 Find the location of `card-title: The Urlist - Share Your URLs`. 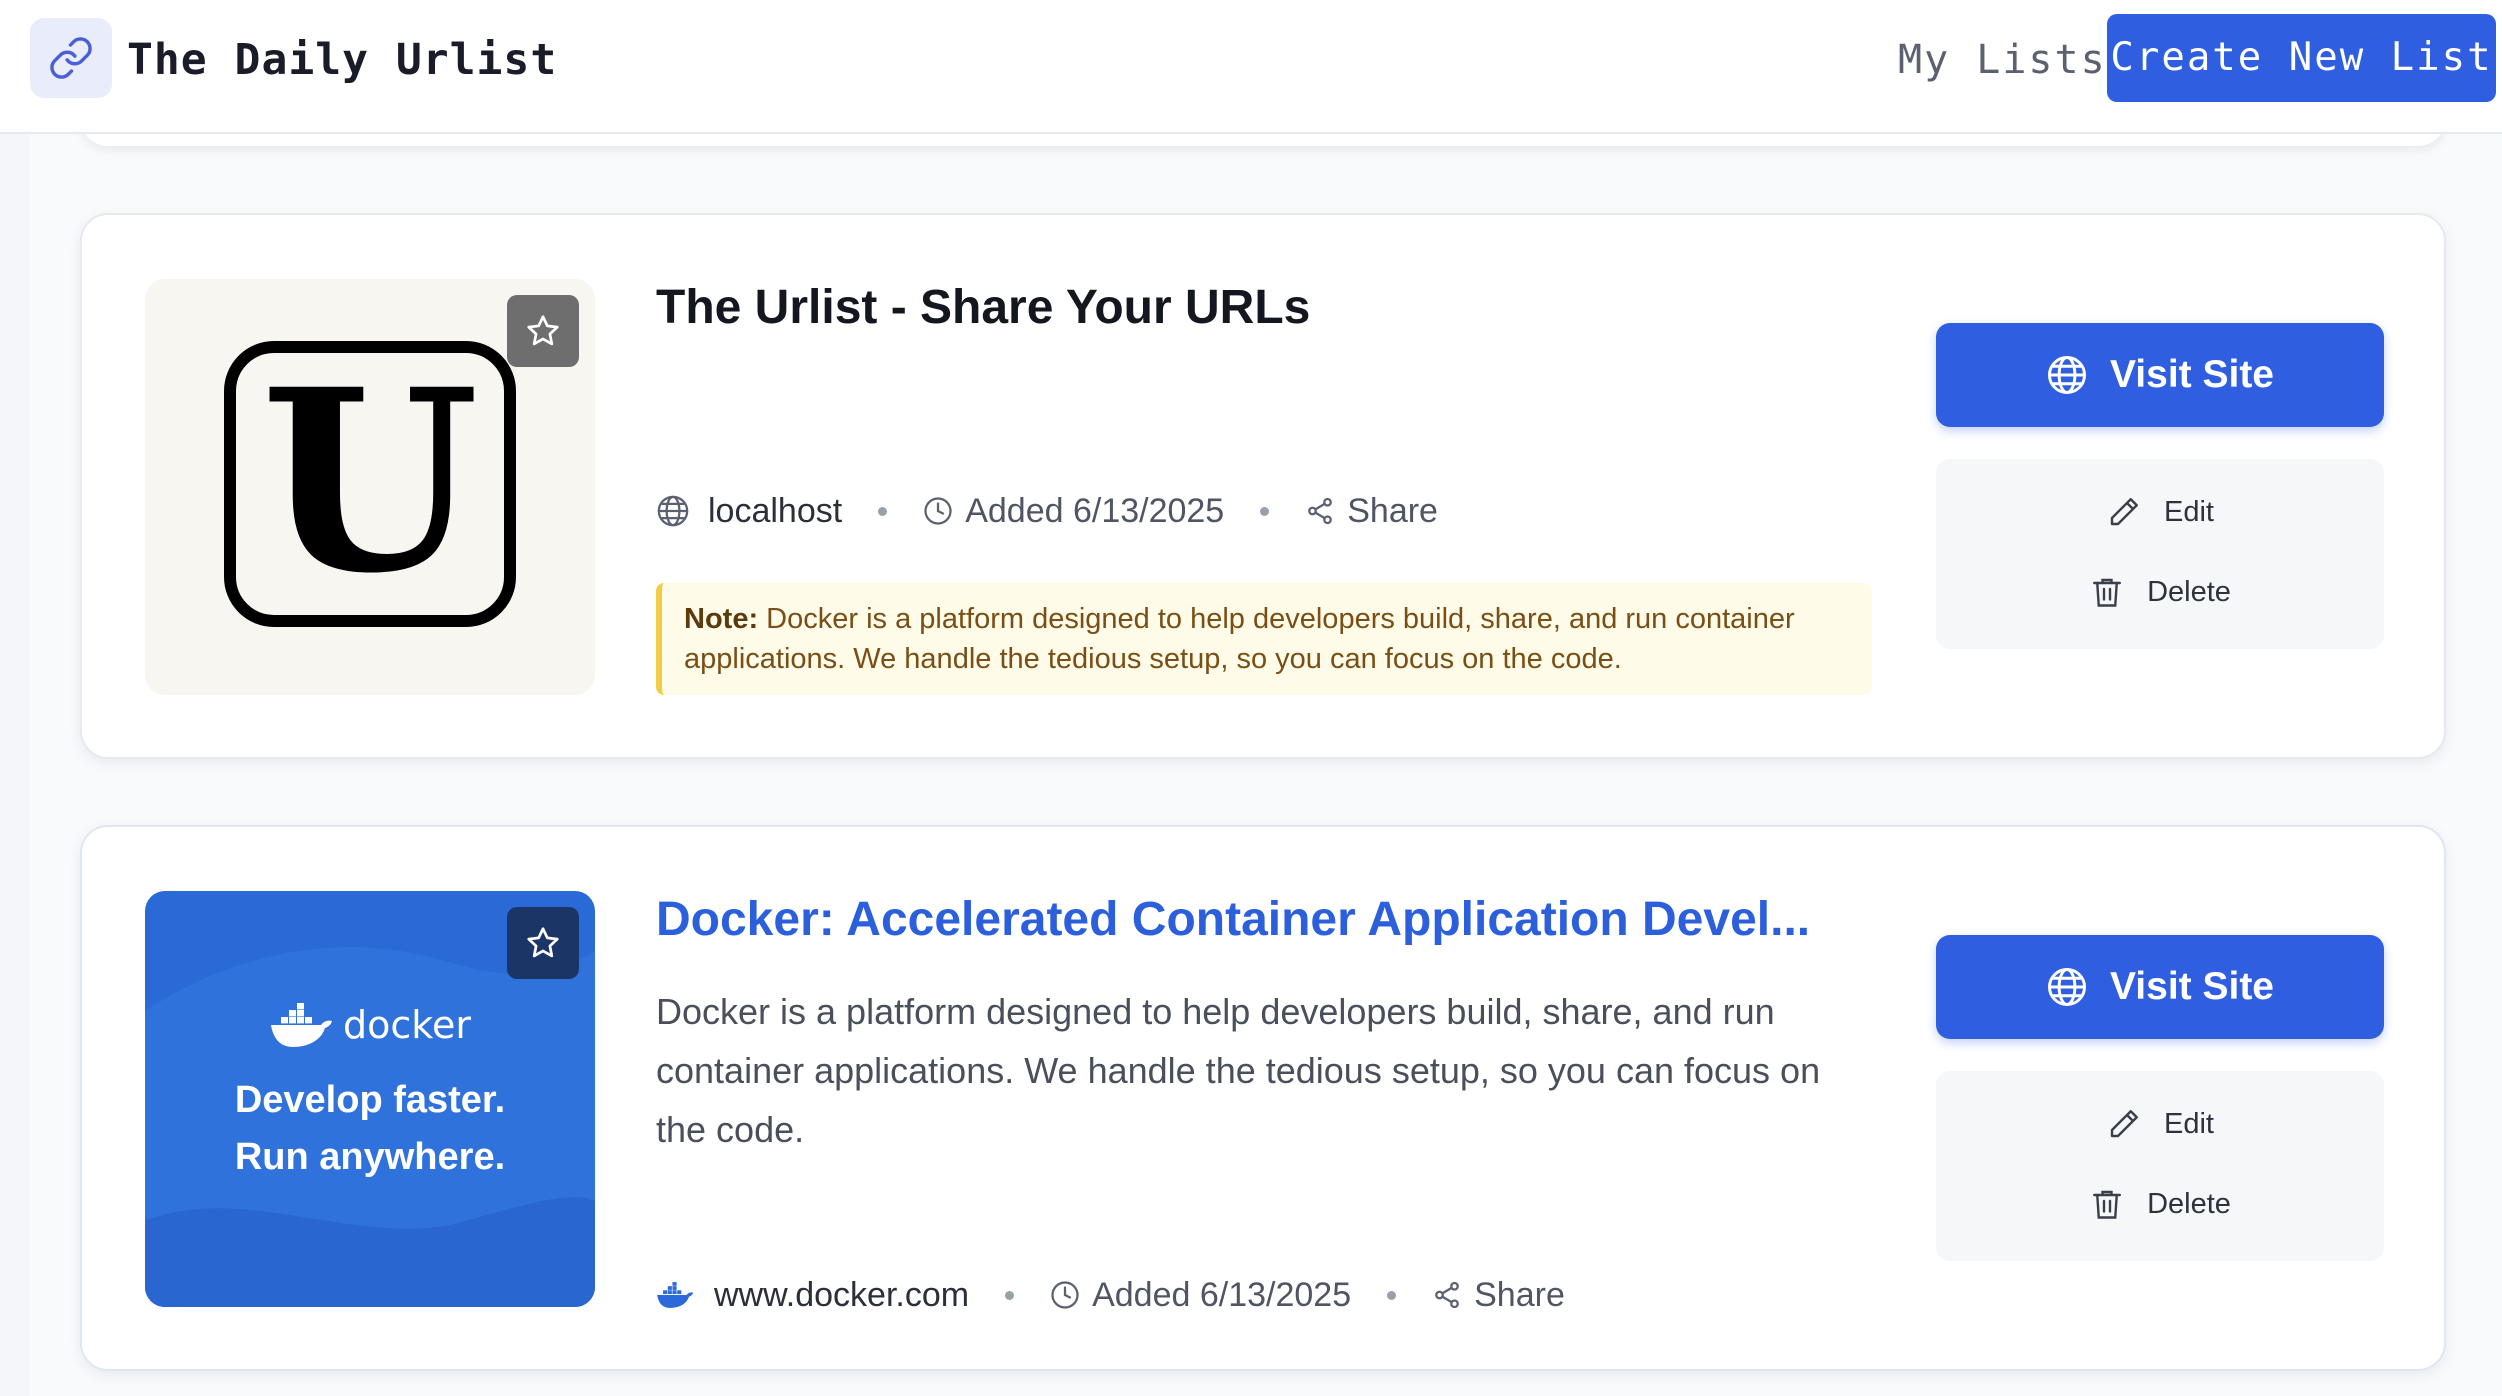

card-title: The Urlist - Share Your URLs is located at coordinates (1256, 308).